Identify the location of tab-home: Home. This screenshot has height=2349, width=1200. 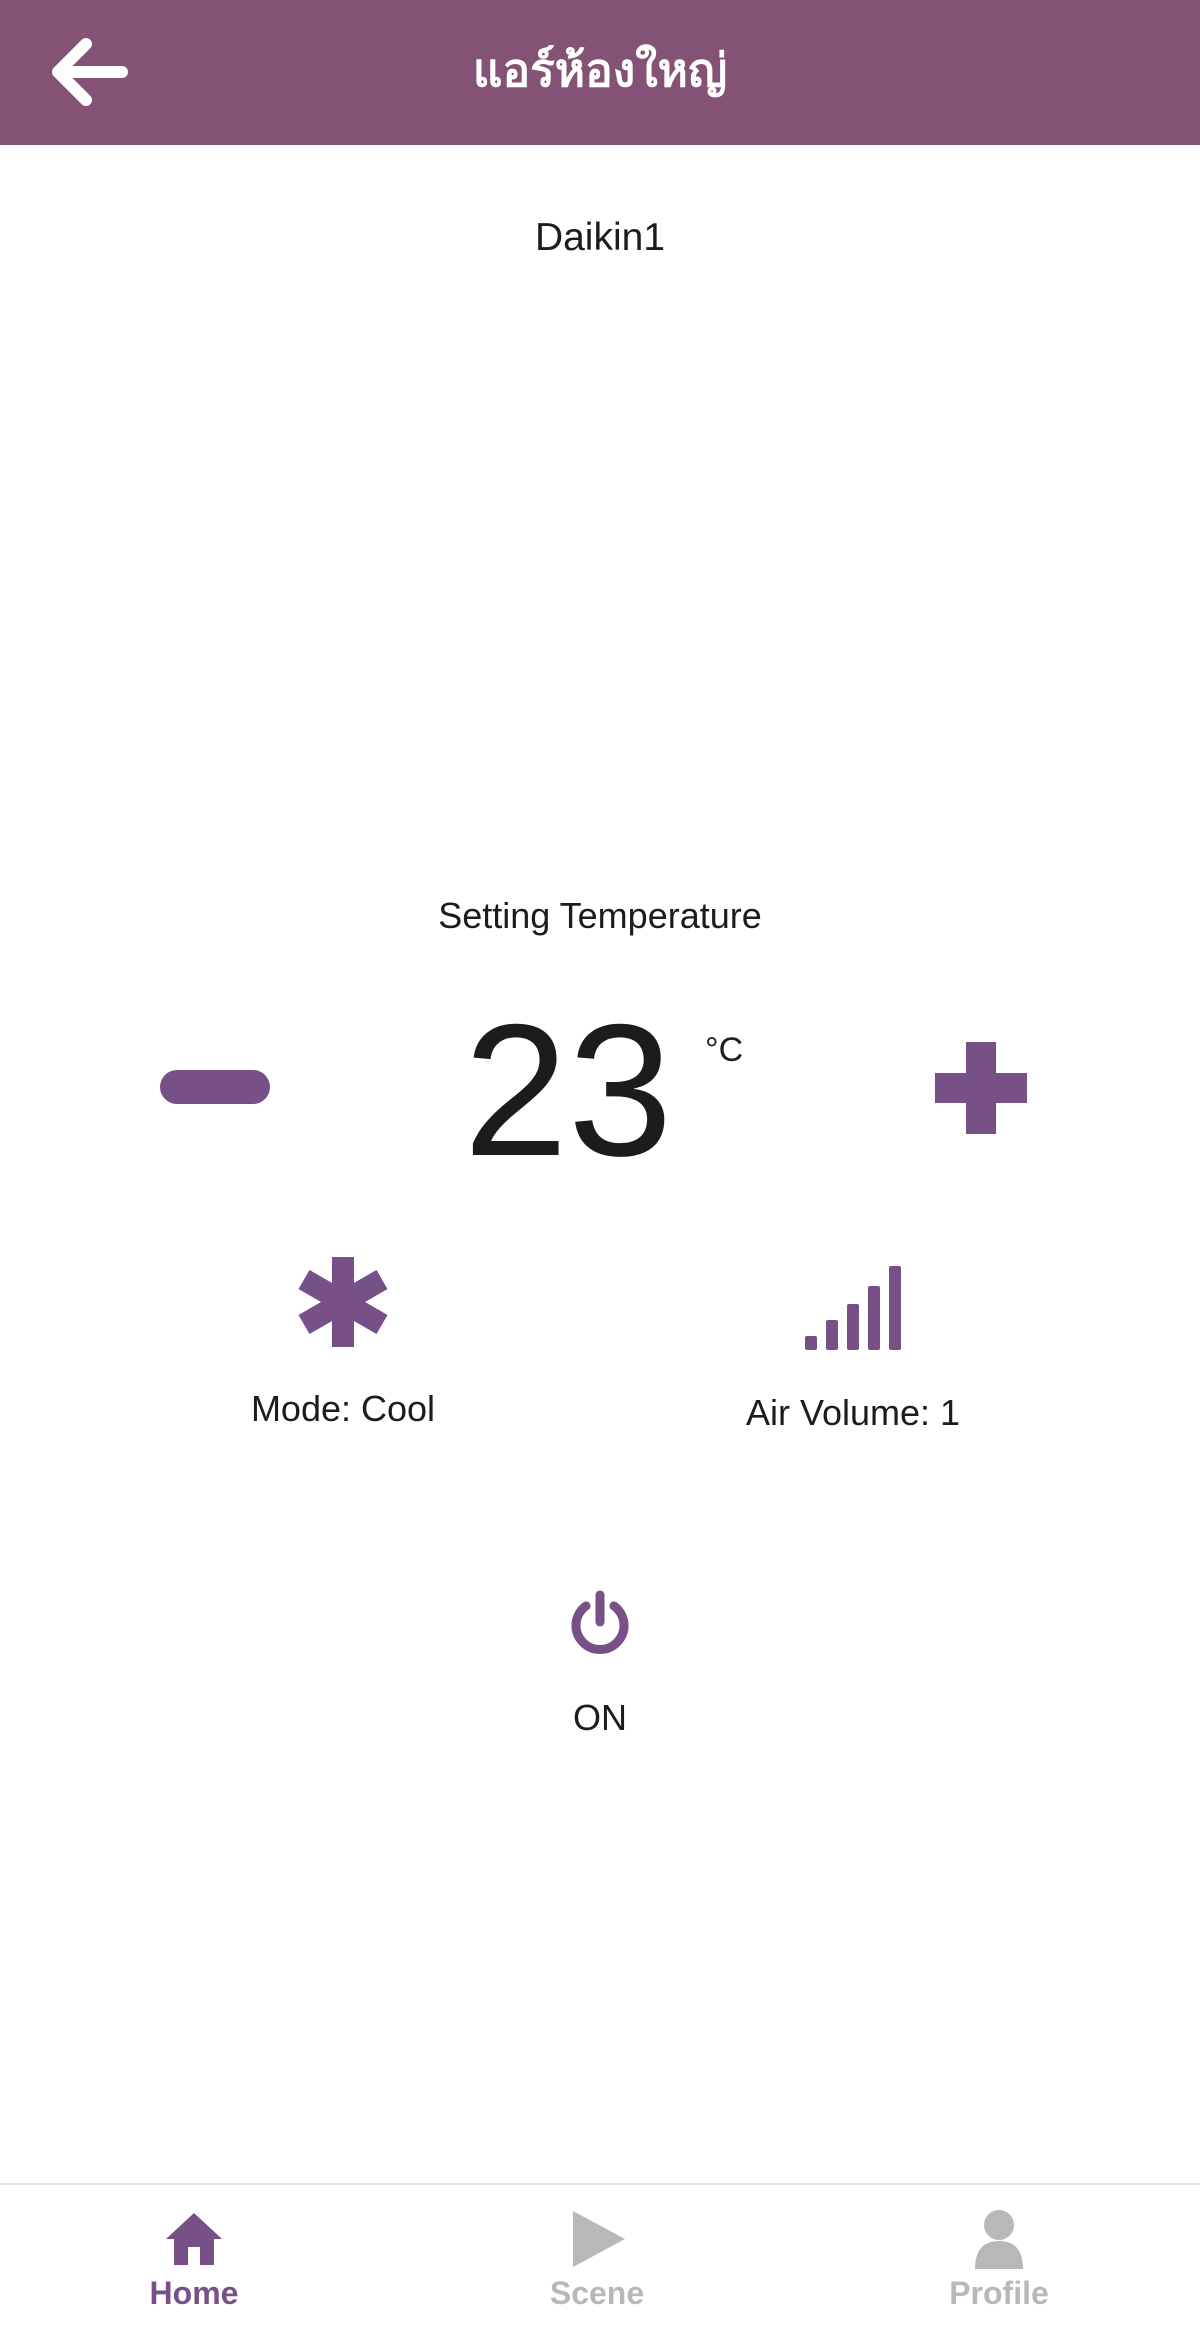
(194, 2261).